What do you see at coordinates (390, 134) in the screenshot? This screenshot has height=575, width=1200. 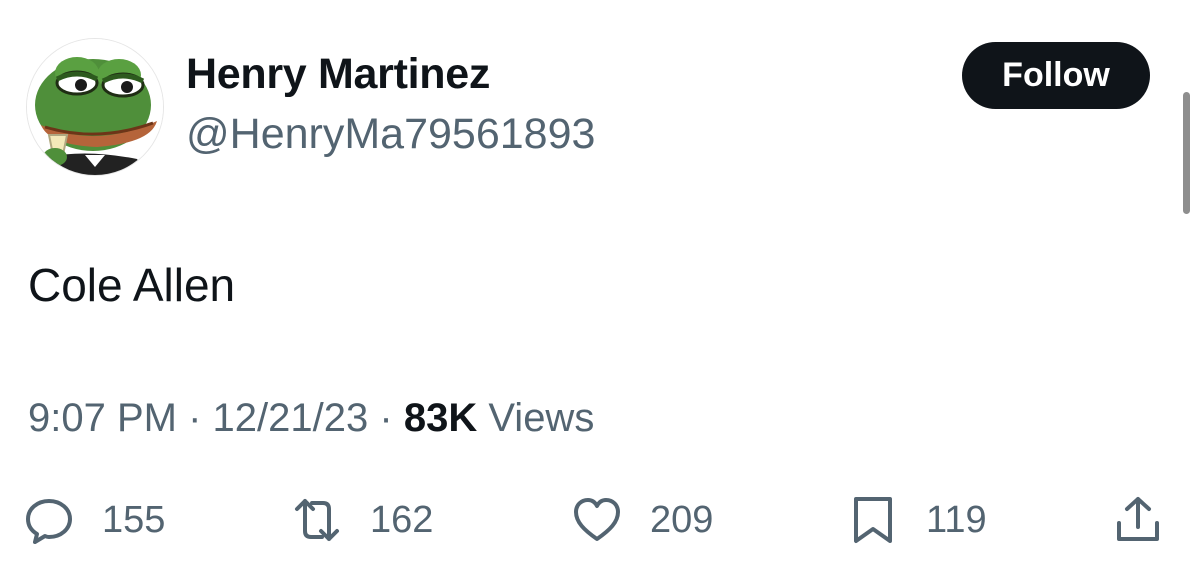 I see `author-handle: @HenryMa79561893` at bounding box center [390, 134].